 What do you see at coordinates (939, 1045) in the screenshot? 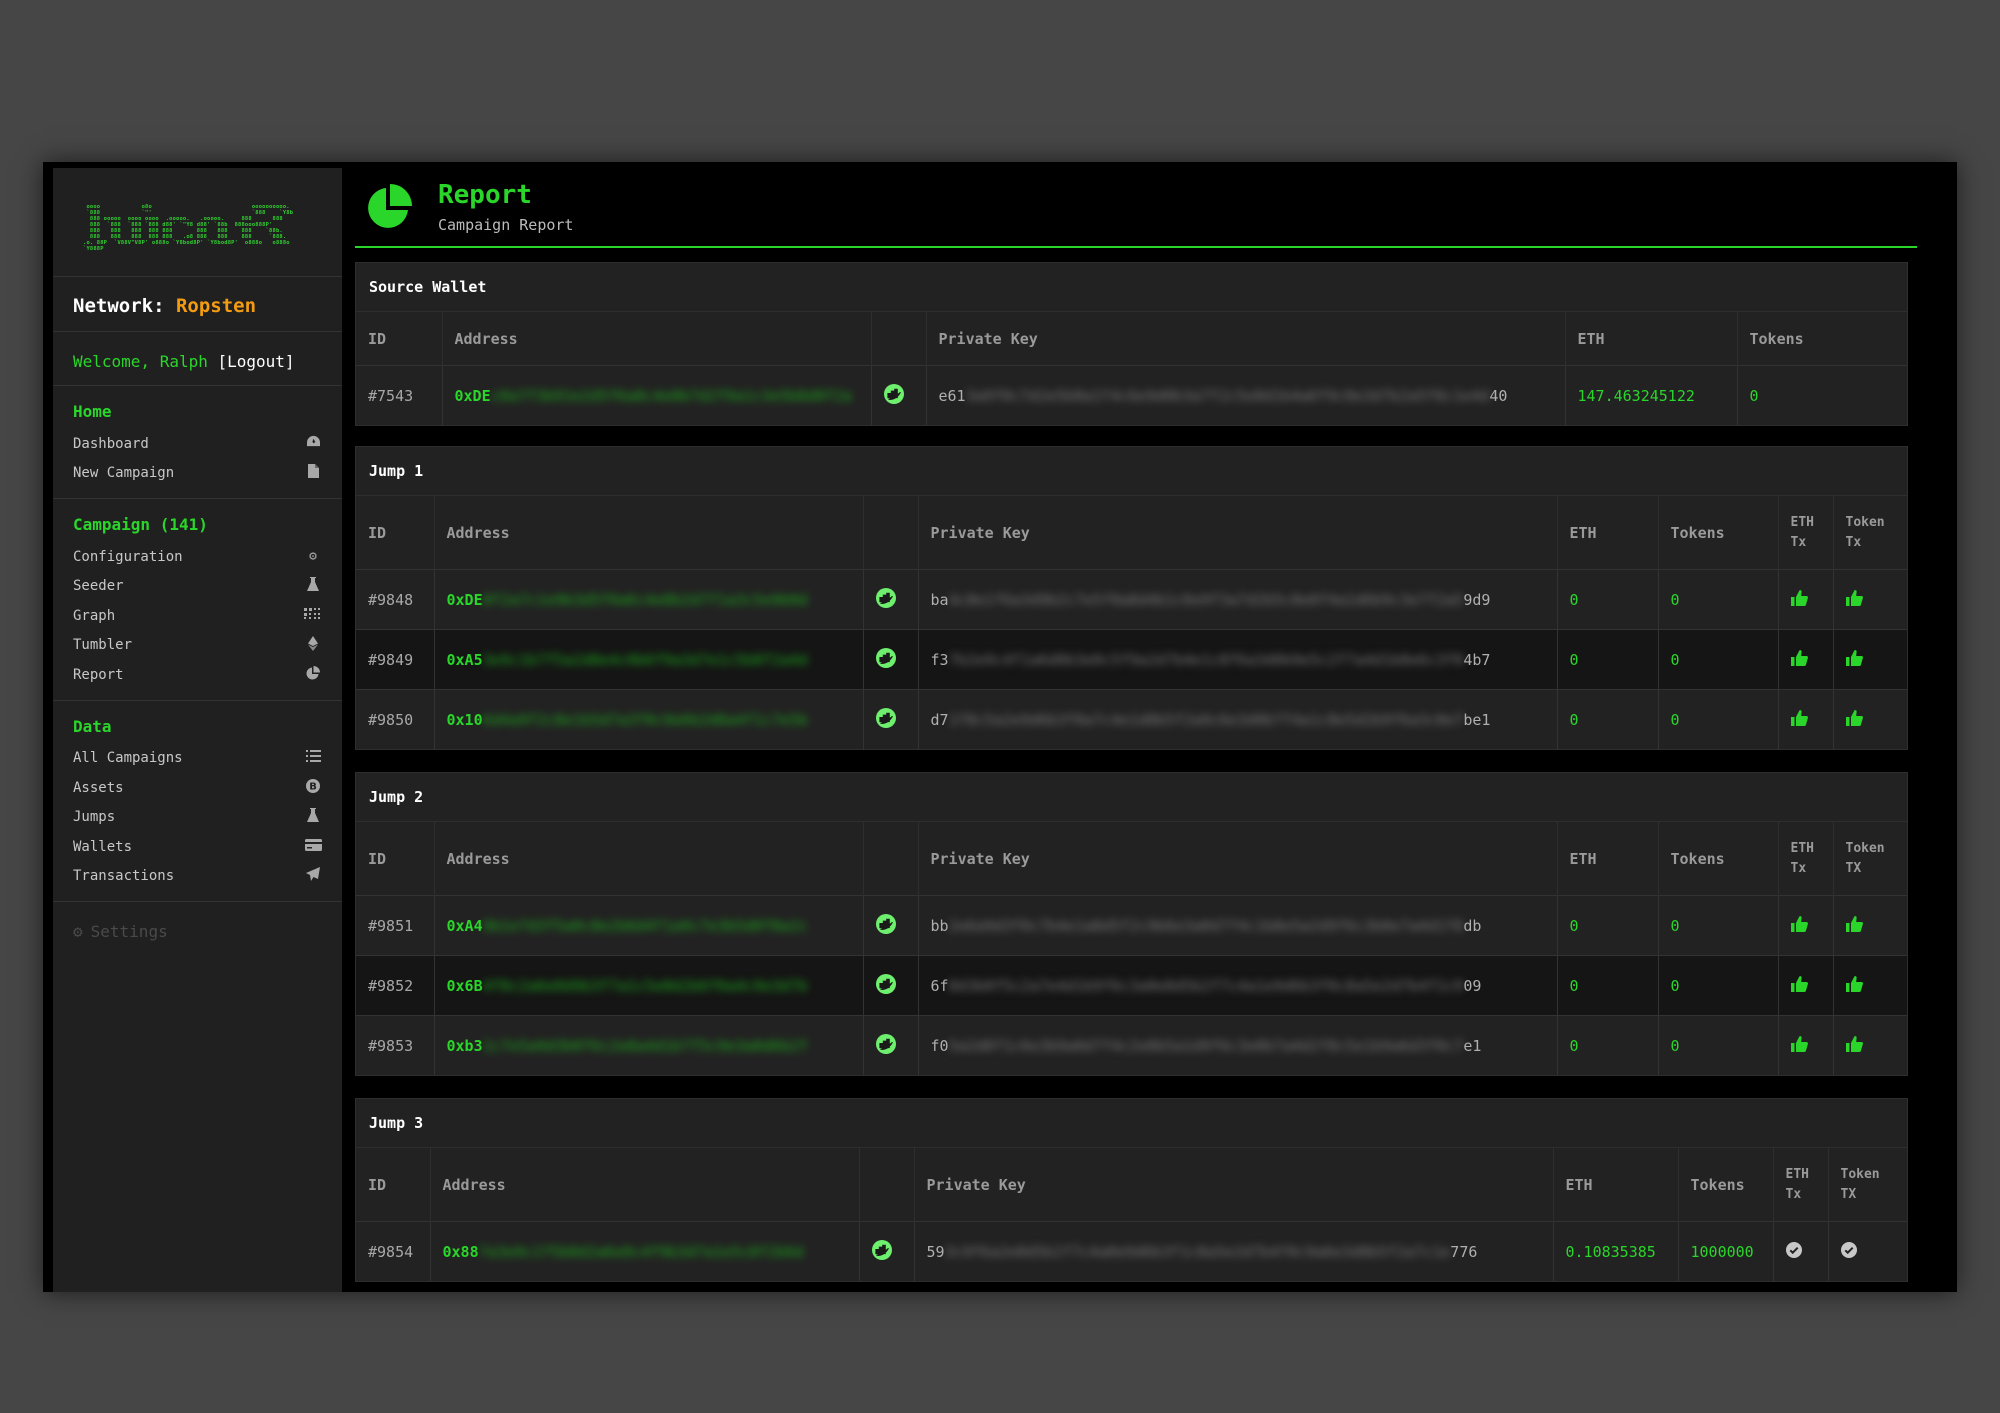
I see `key-prefix: f0` at bounding box center [939, 1045].